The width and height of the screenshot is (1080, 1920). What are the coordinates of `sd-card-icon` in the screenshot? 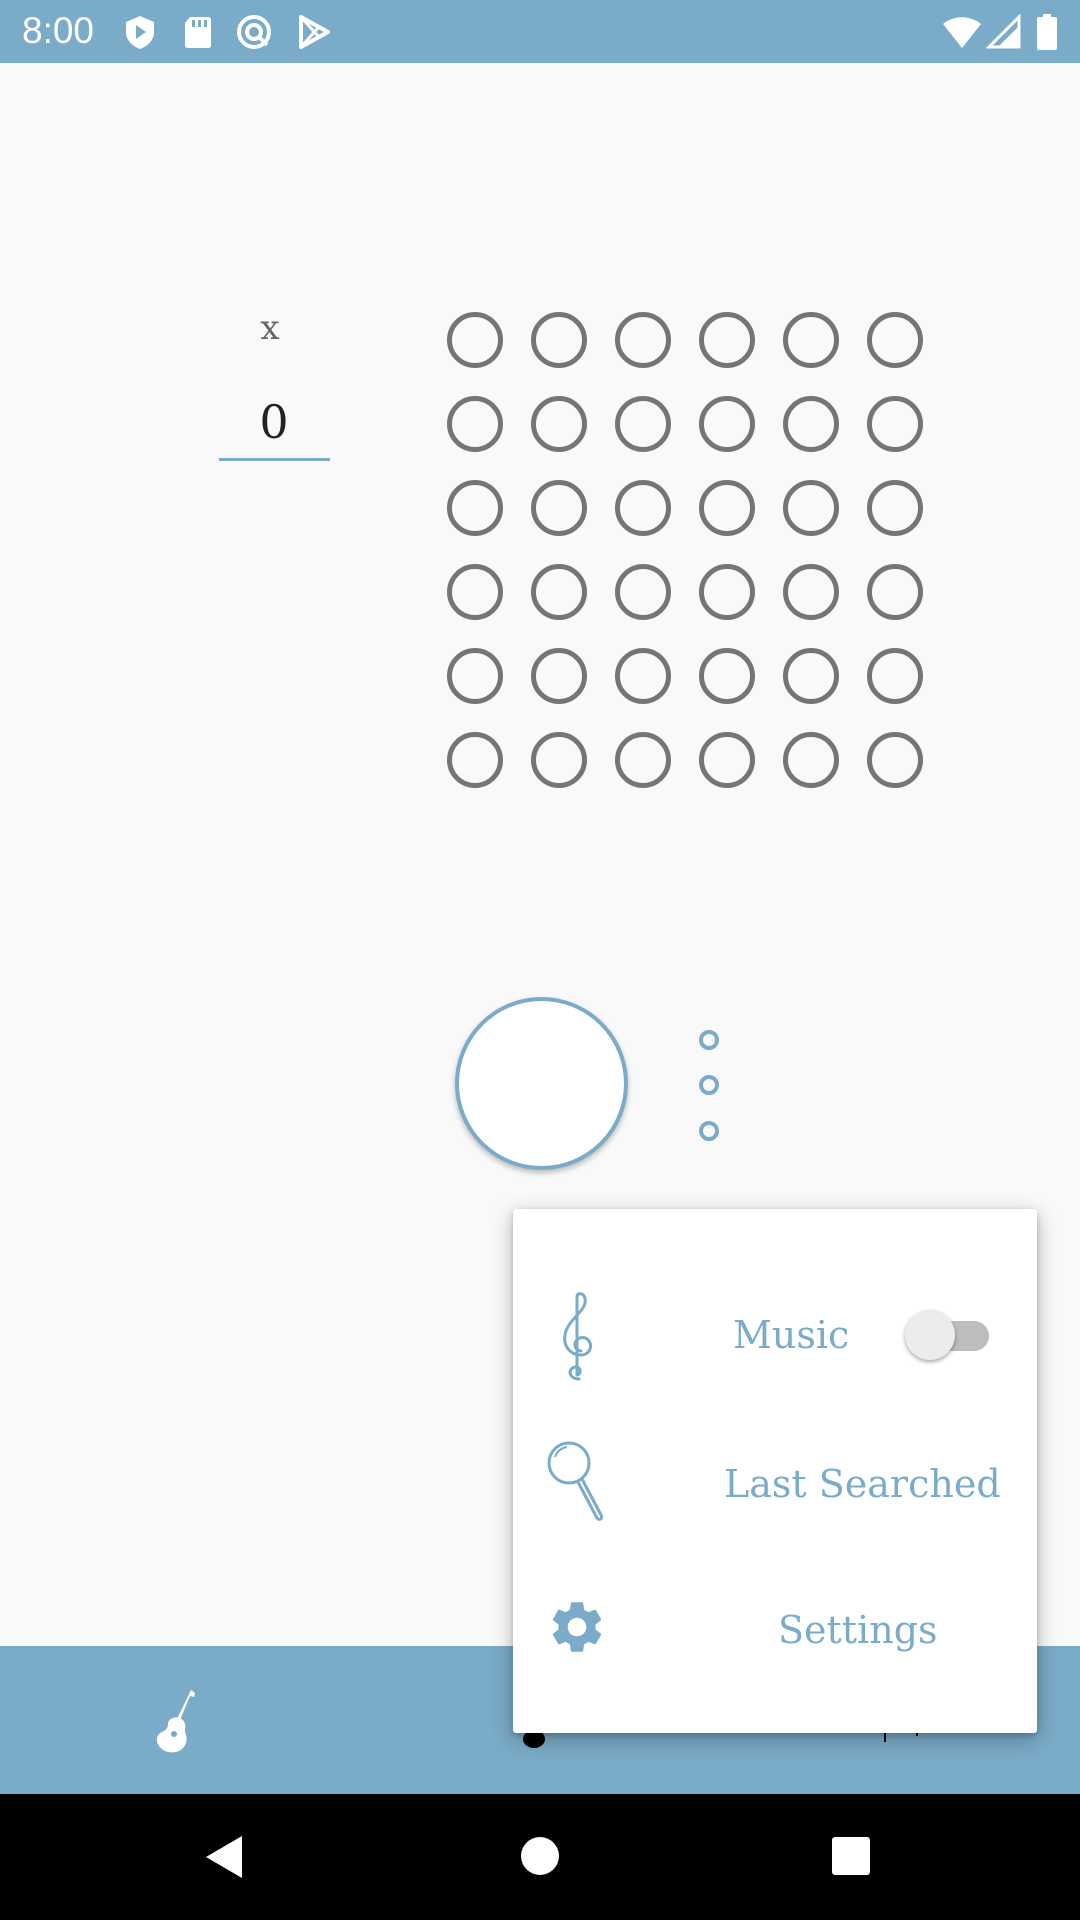 It's located at (198, 32).